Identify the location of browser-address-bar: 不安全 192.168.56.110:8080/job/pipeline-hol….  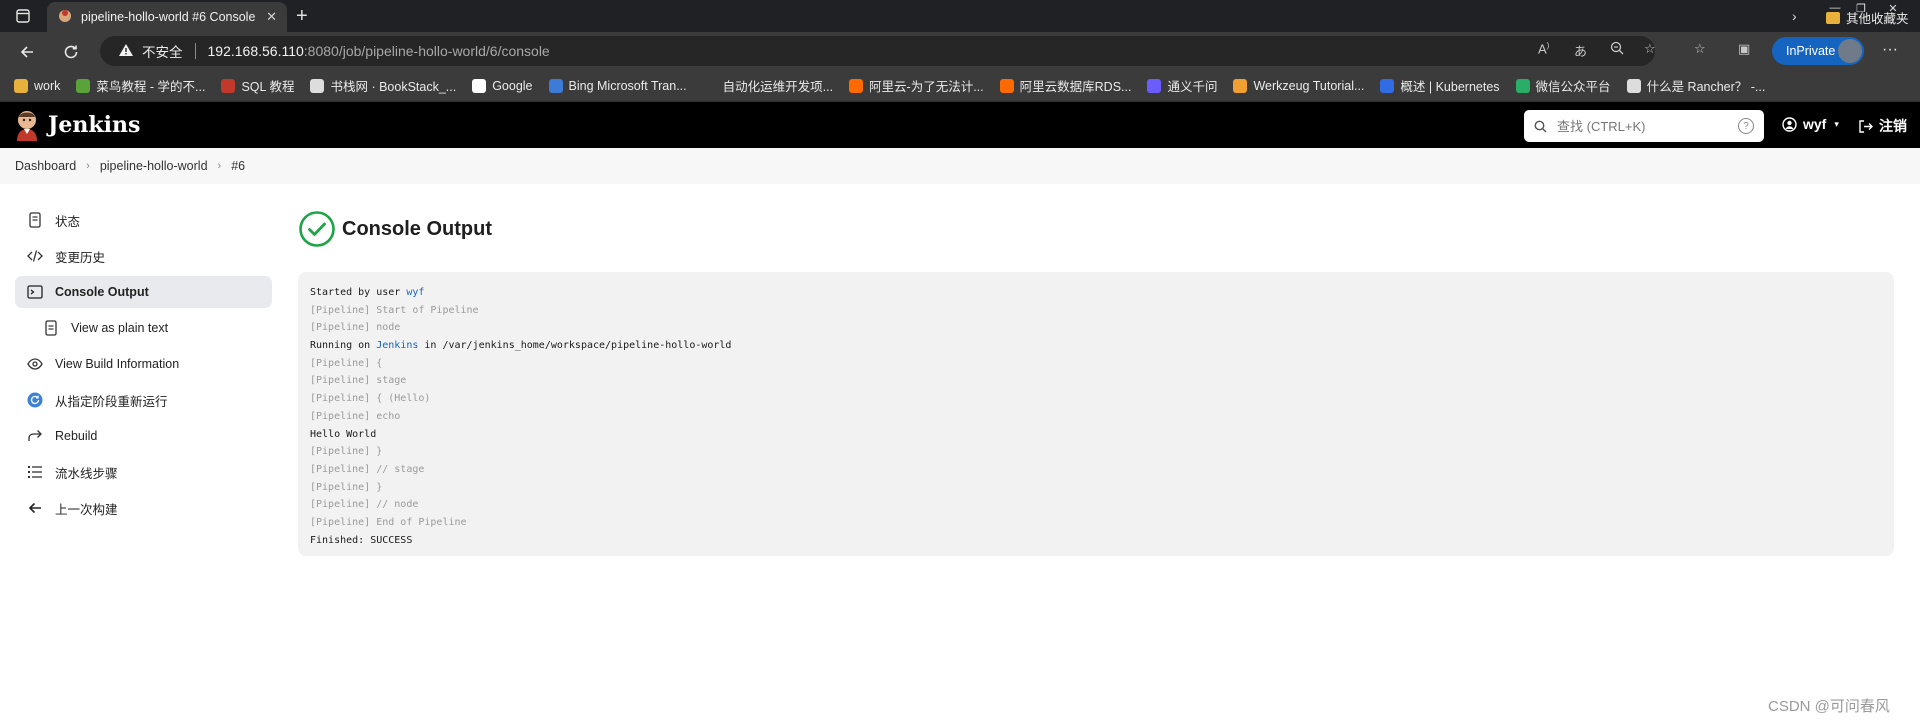
(960, 51).